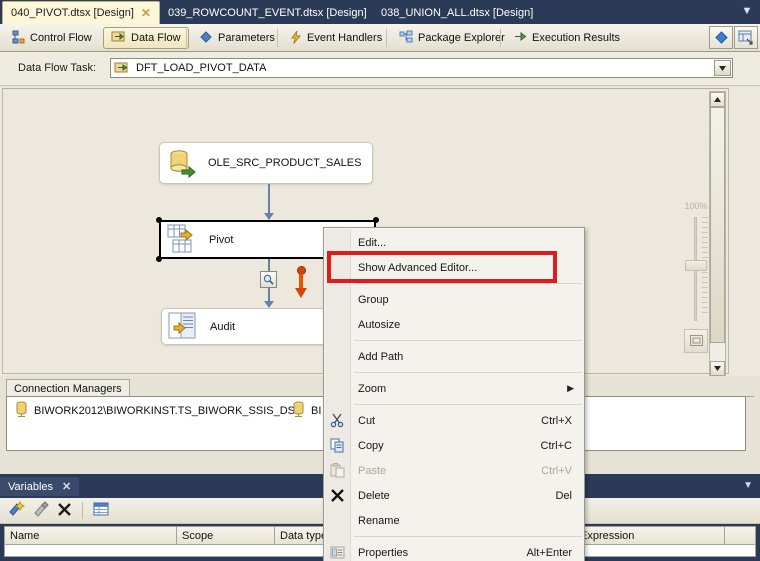 The height and width of the screenshot is (561, 760). What do you see at coordinates (159, 259) in the screenshot?
I see `resize-handle-bl` at bounding box center [159, 259].